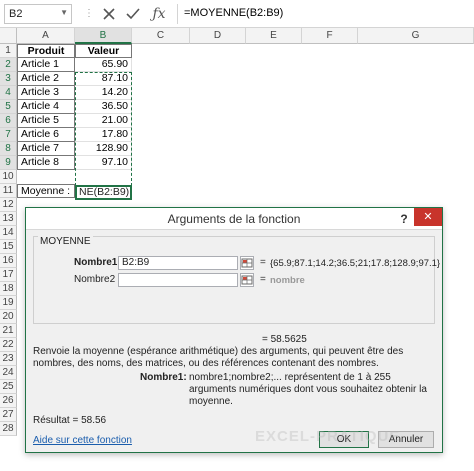 This screenshot has height=471, width=474. I want to click on formula-bar: B2 ▼ ⋮ ƒx =MOYENNE(B2:B9), so click(237, 14).